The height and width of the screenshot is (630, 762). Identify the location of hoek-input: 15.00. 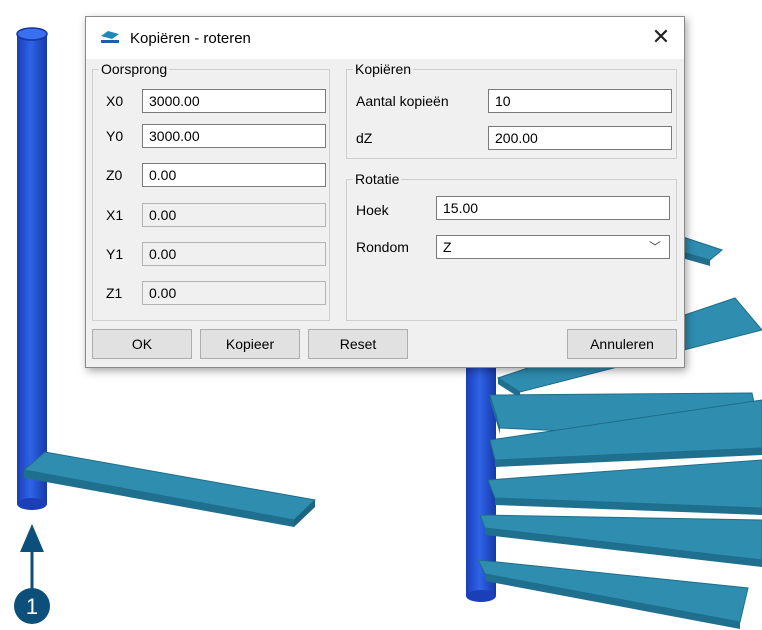
(553, 208).